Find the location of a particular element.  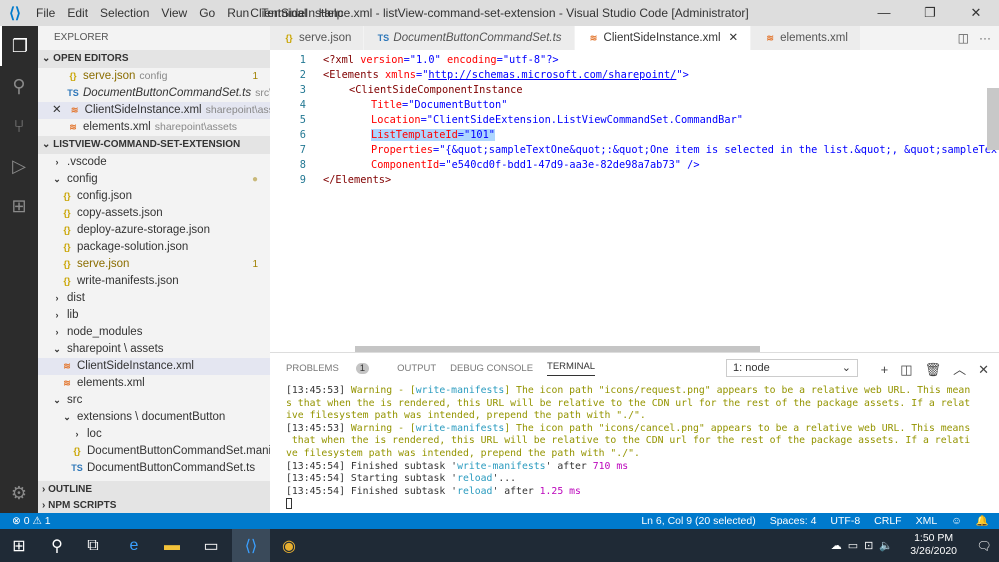

open-editor-item: ≋ elements.xml sharepoint\assets is located at coordinates (154, 127).